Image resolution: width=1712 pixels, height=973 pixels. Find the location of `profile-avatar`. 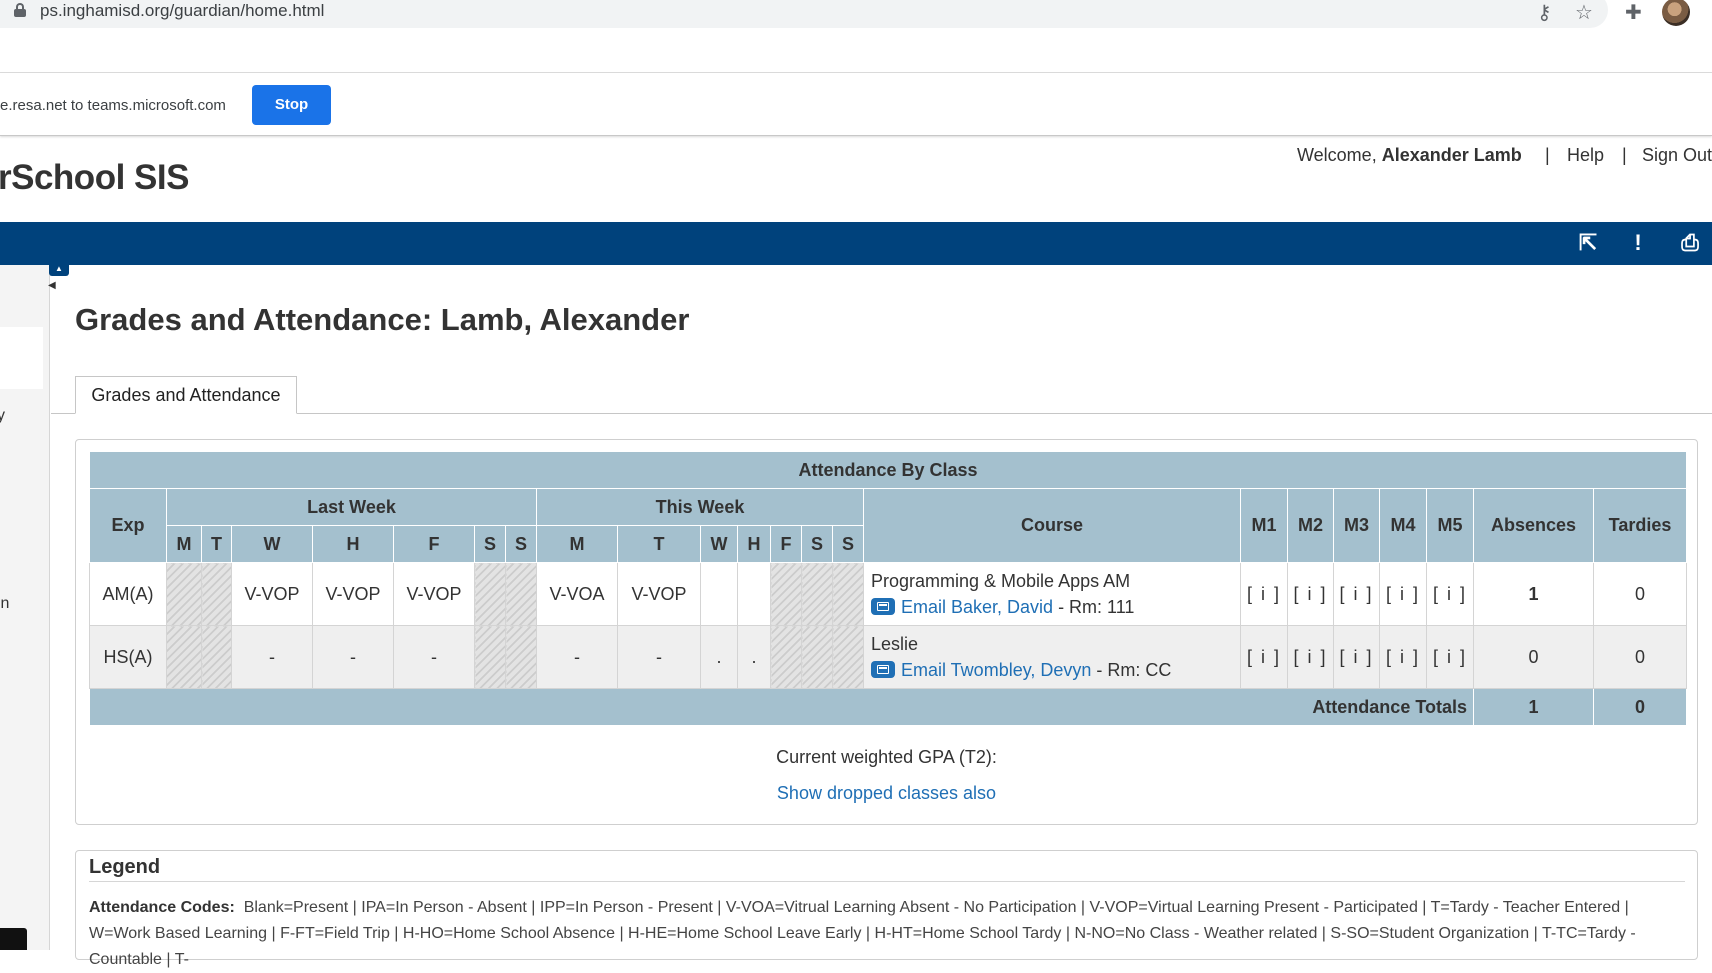

profile-avatar is located at coordinates (1676, 13).